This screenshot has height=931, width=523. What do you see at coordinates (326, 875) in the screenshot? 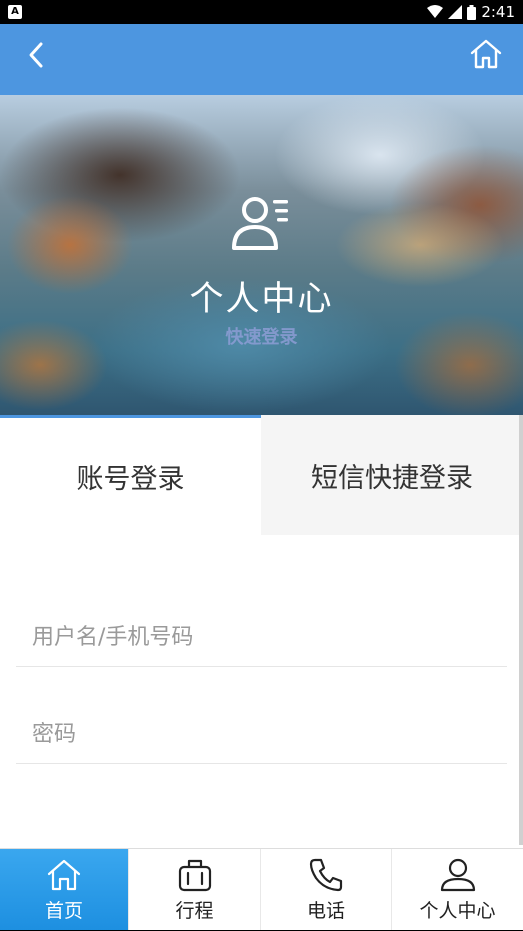
I see `phone-icon` at bounding box center [326, 875].